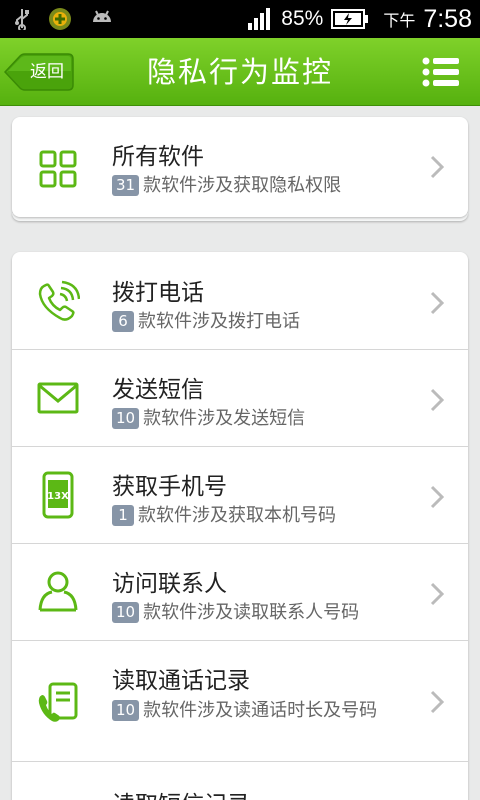  Describe the element at coordinates (181, 681) in the screenshot. I see `item-title: 读取通话记录` at that location.